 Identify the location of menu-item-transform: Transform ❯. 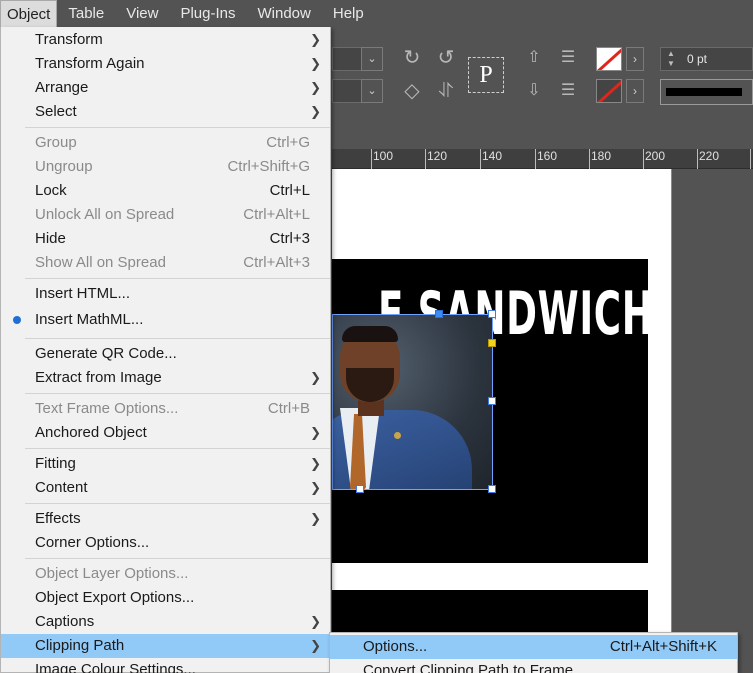
(165, 40).